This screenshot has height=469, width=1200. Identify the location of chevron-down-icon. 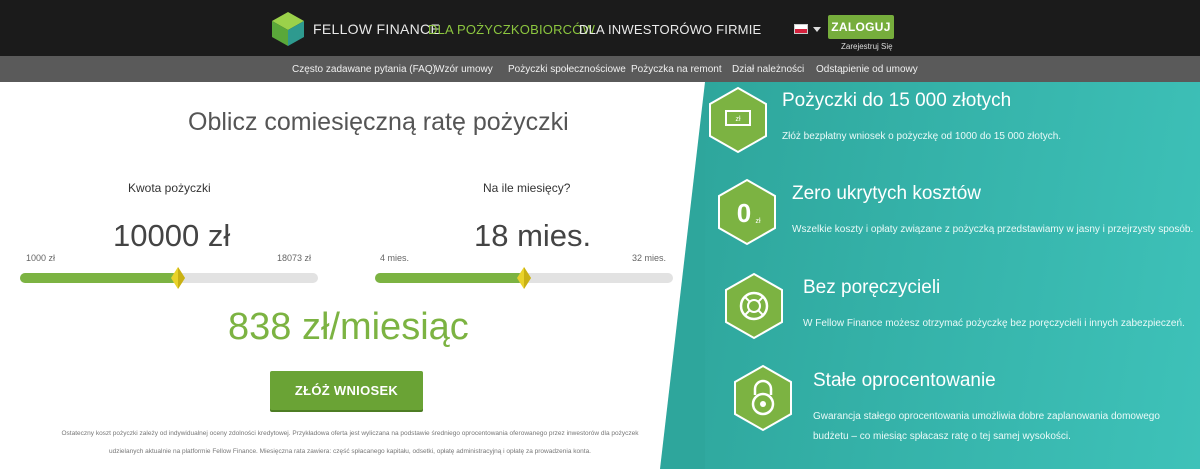
(817, 29).